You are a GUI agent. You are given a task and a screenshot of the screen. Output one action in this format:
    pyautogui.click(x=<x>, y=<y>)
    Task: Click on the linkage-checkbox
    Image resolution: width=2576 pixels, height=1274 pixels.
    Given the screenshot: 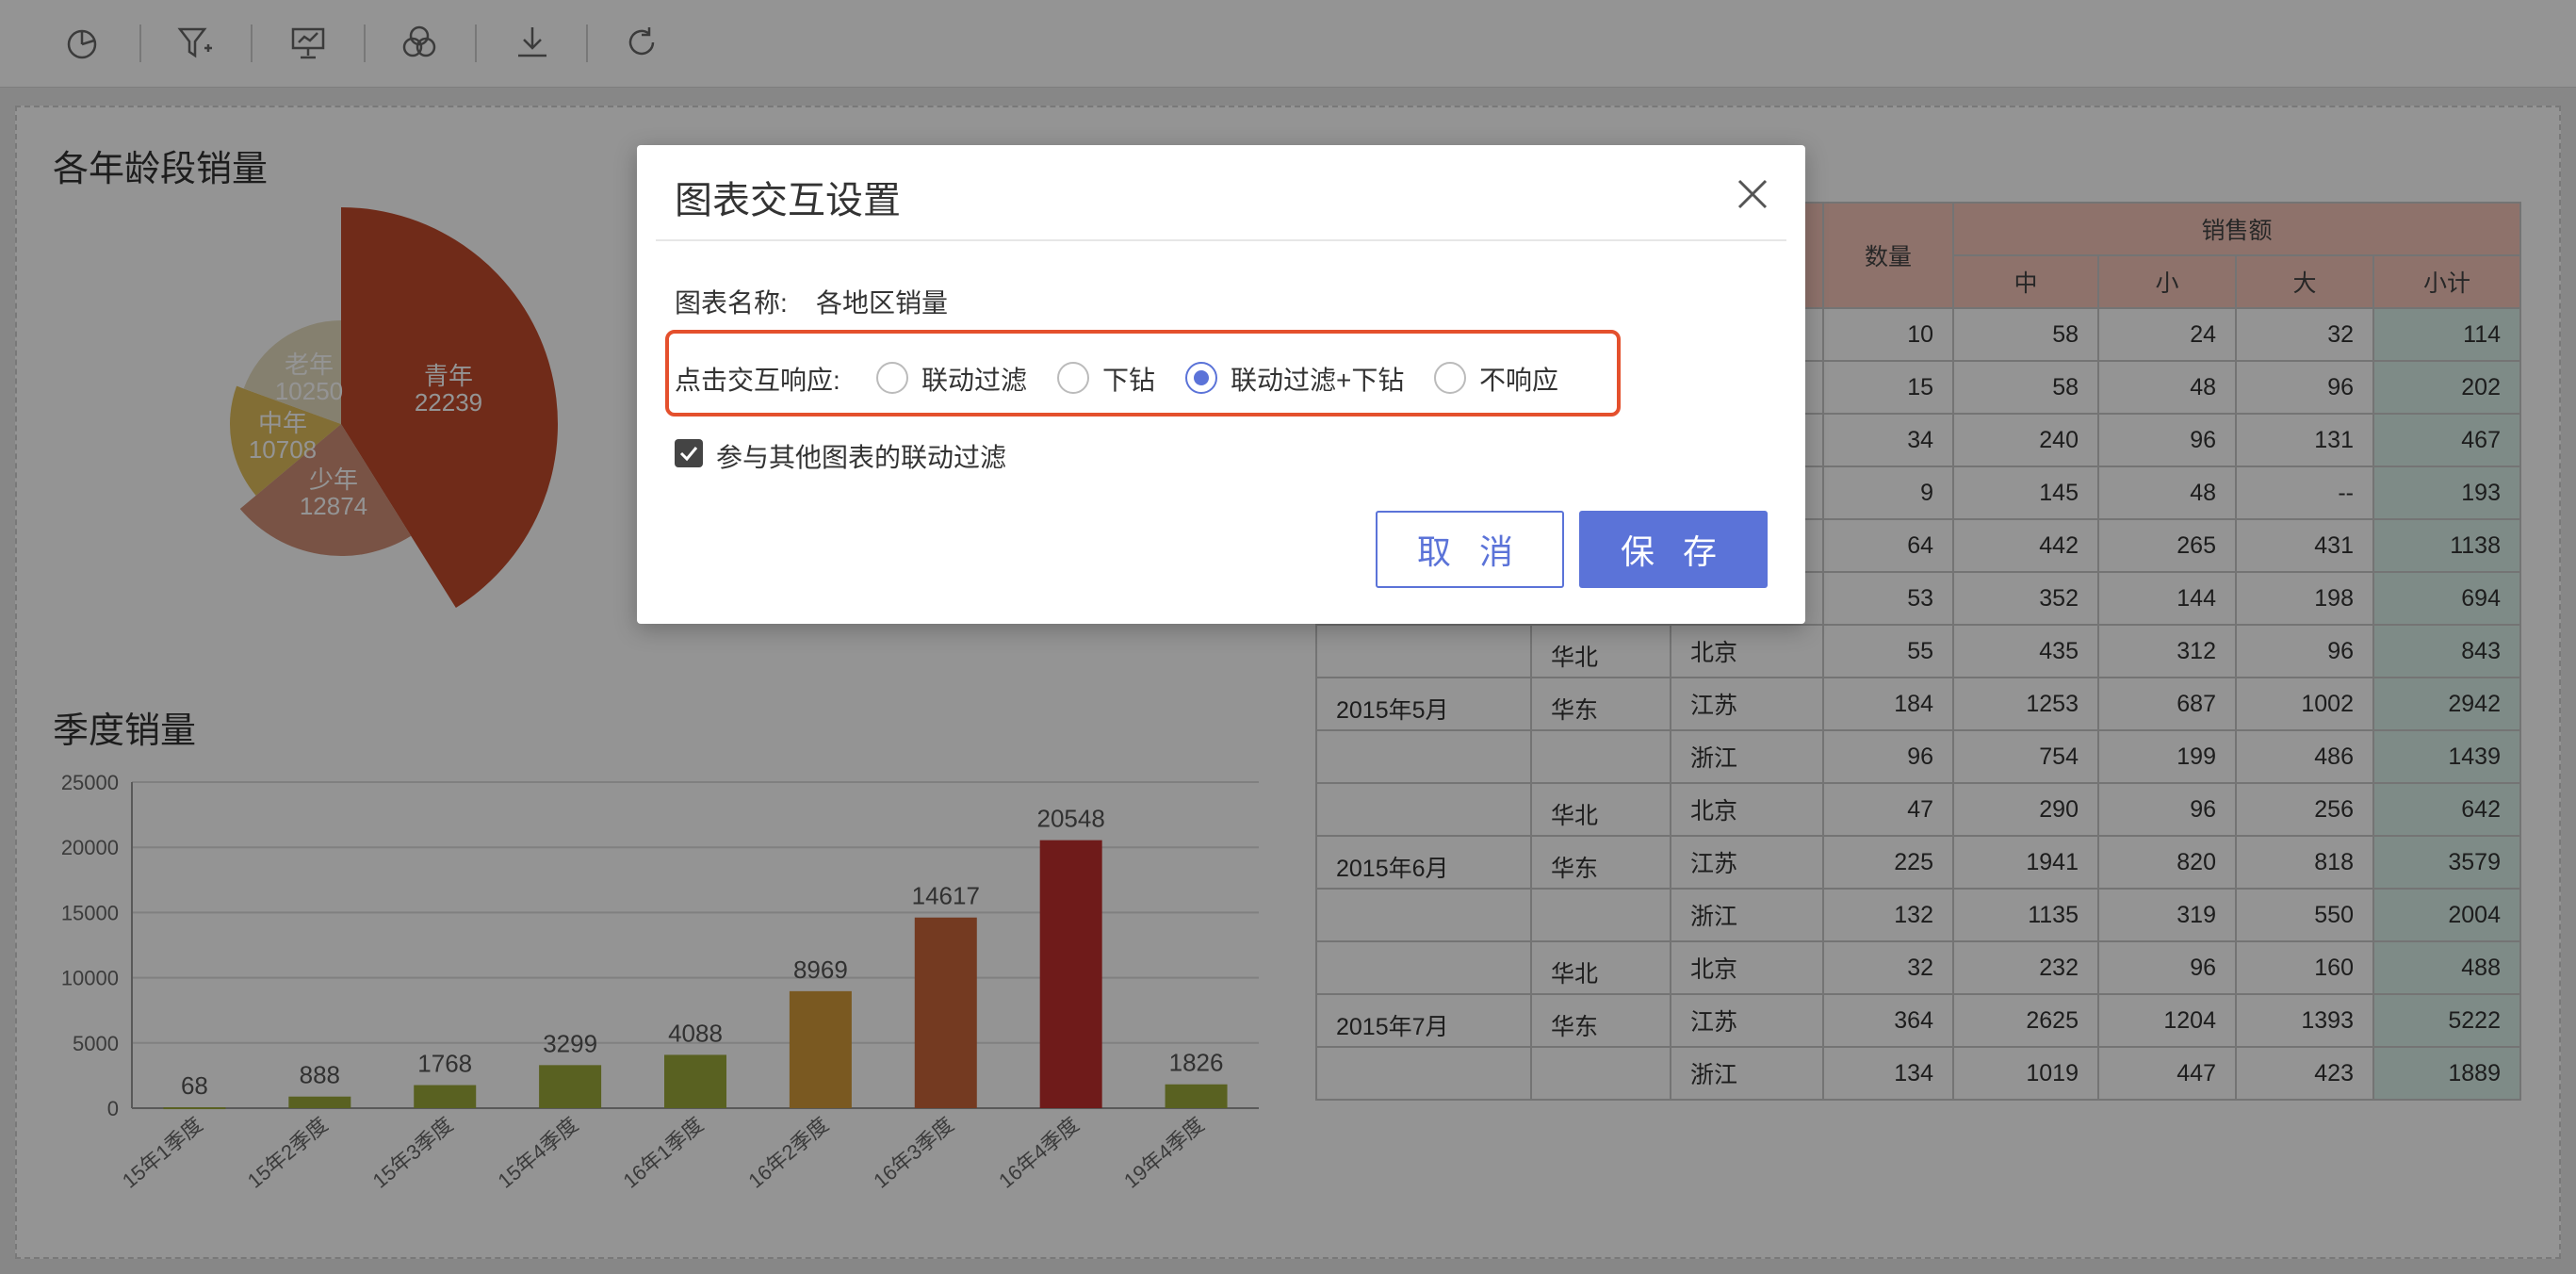 What is the action you would take?
    pyautogui.click(x=689, y=453)
    